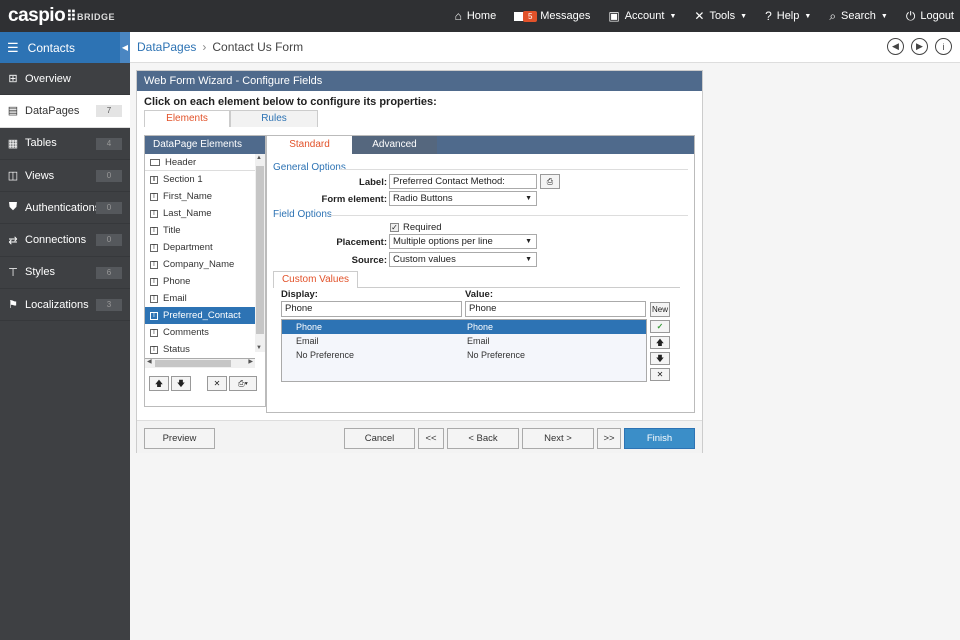 Image resolution: width=960 pixels, height=640 pixels. Describe the element at coordinates (373, 182) in the screenshot. I see `label-field-label: Label:` at that location.